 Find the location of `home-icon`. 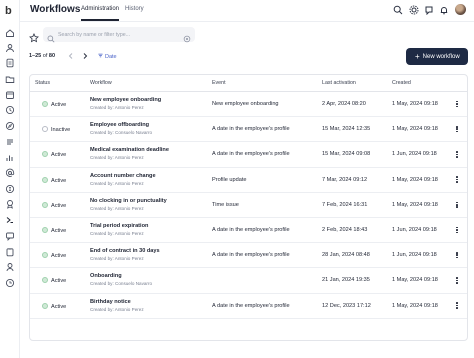

home-icon is located at coordinates (10, 33).